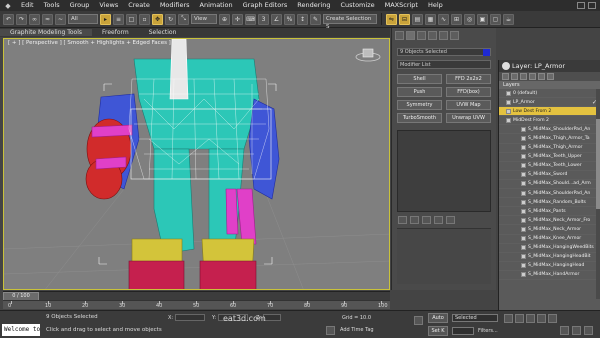 This screenshot has width=600, height=338. Describe the element at coordinates (549, 139) in the screenshot. I see `layer-row: S_MidMax_Thigh_Armor_Ta` at that location.